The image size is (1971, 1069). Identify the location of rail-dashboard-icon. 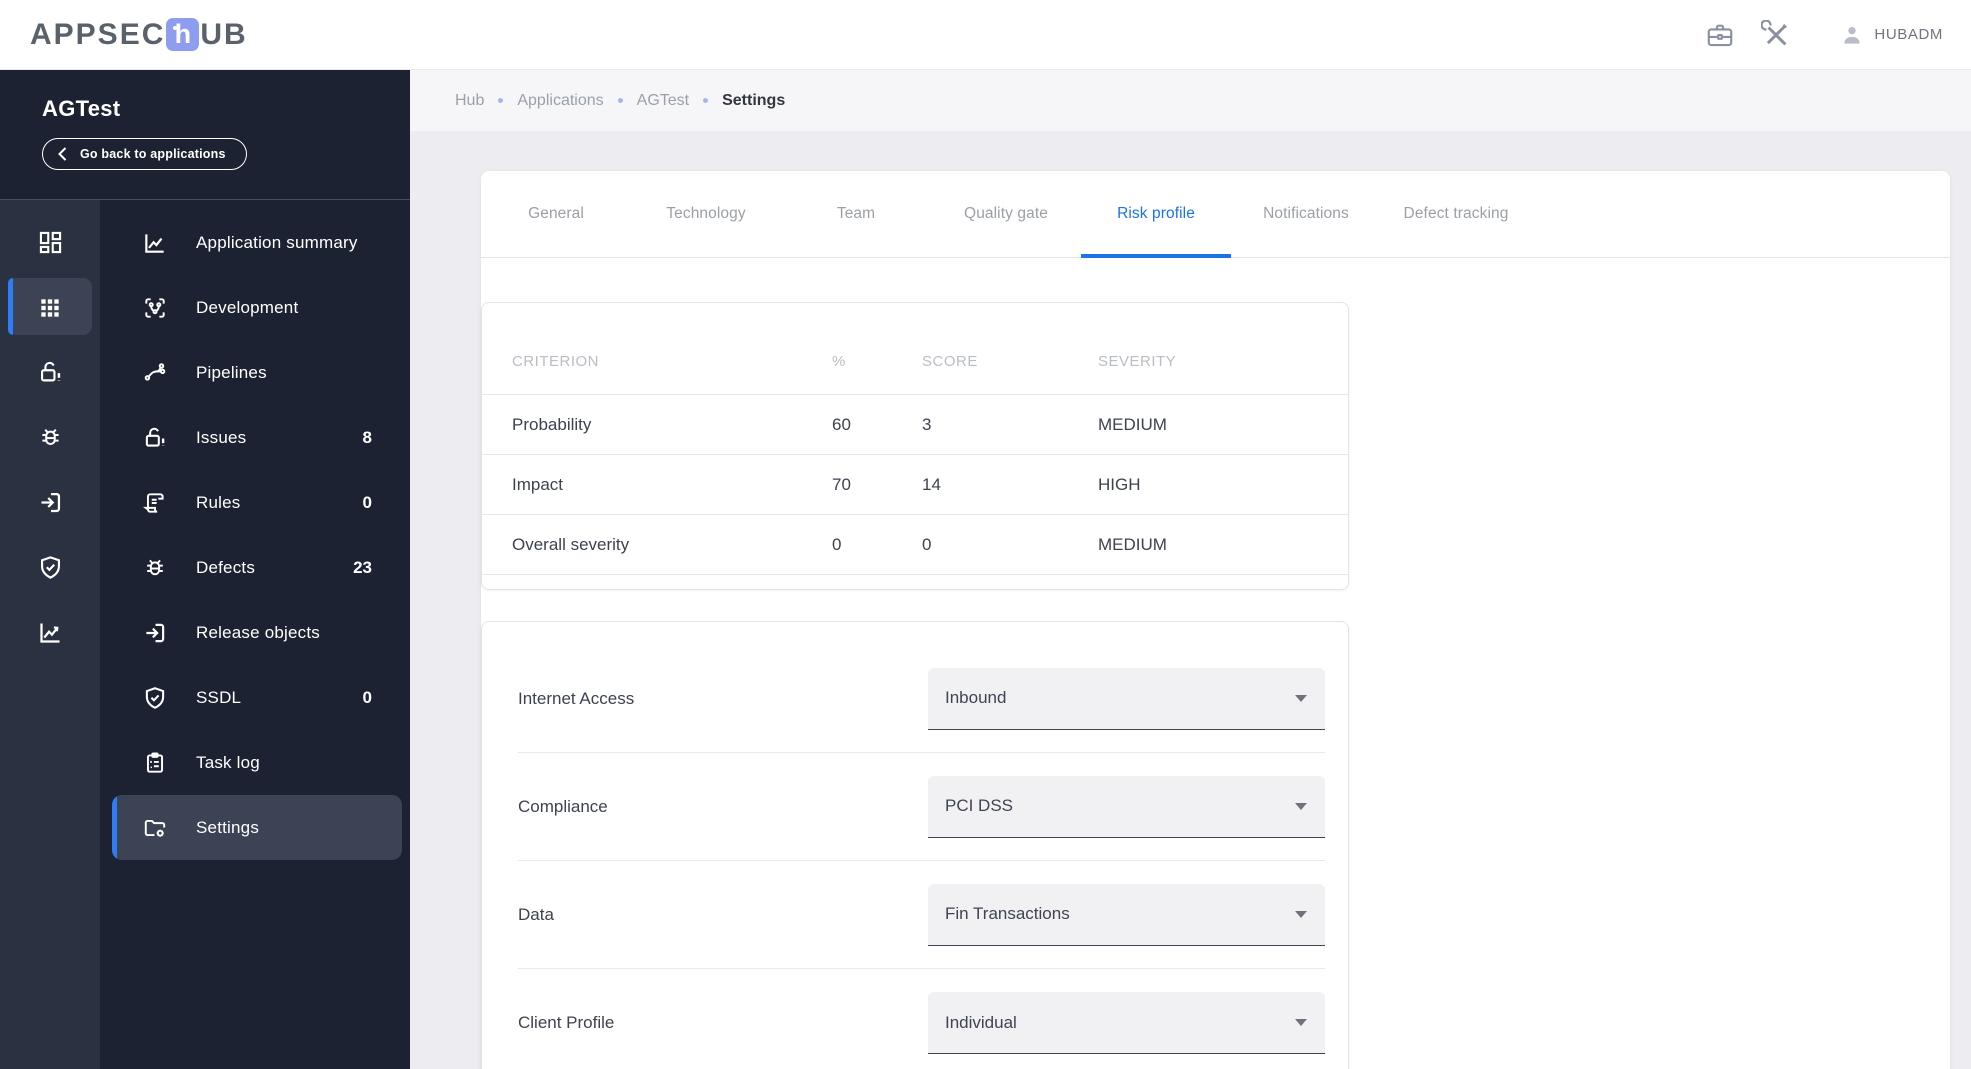
(50, 242).